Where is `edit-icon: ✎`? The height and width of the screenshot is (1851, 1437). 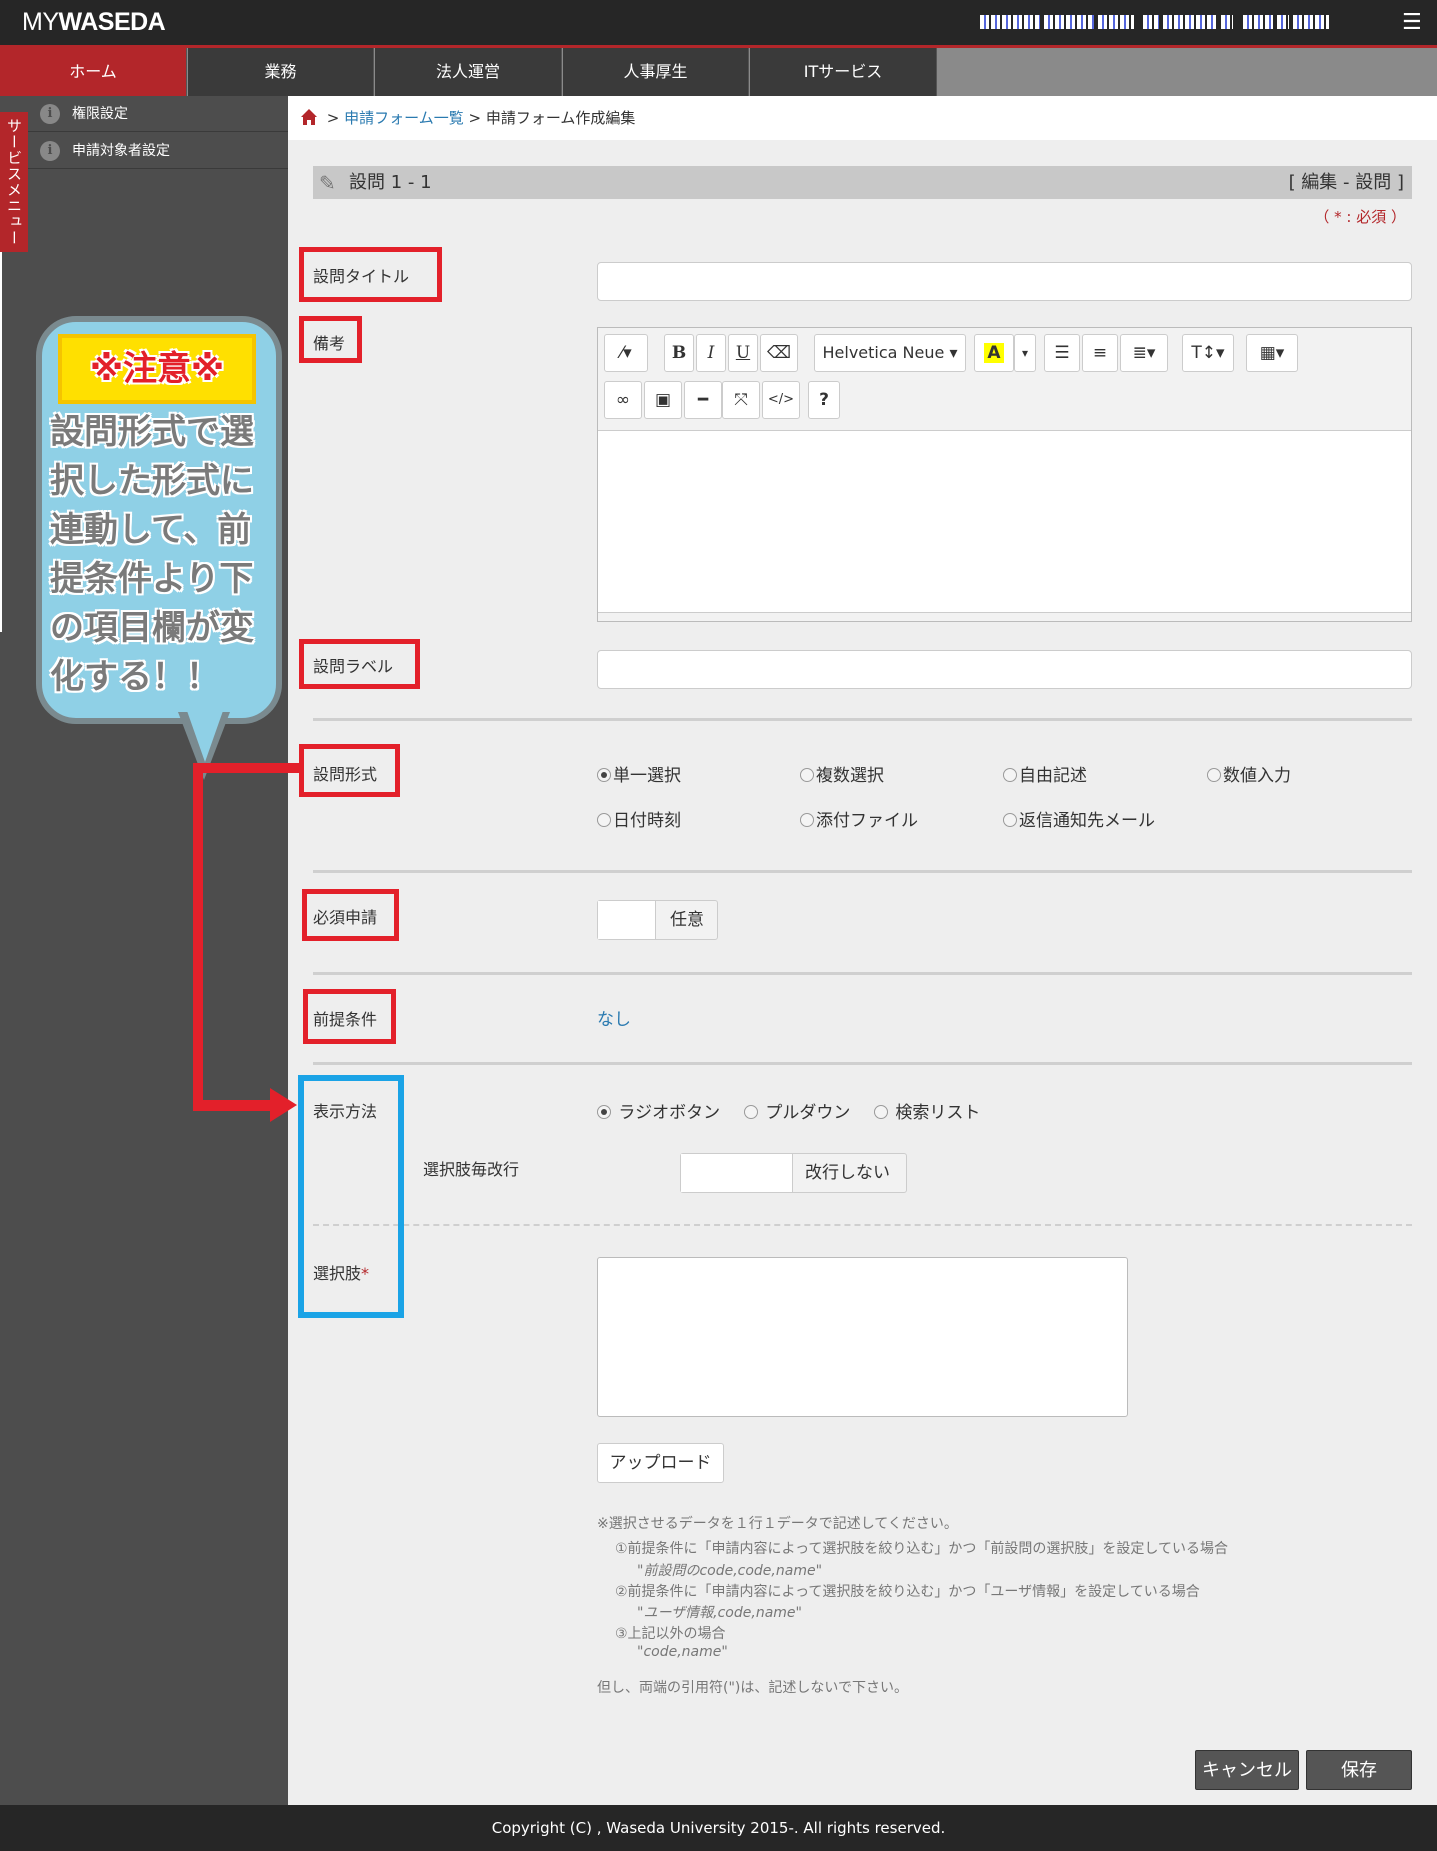 edit-icon: ✎ is located at coordinates (327, 183).